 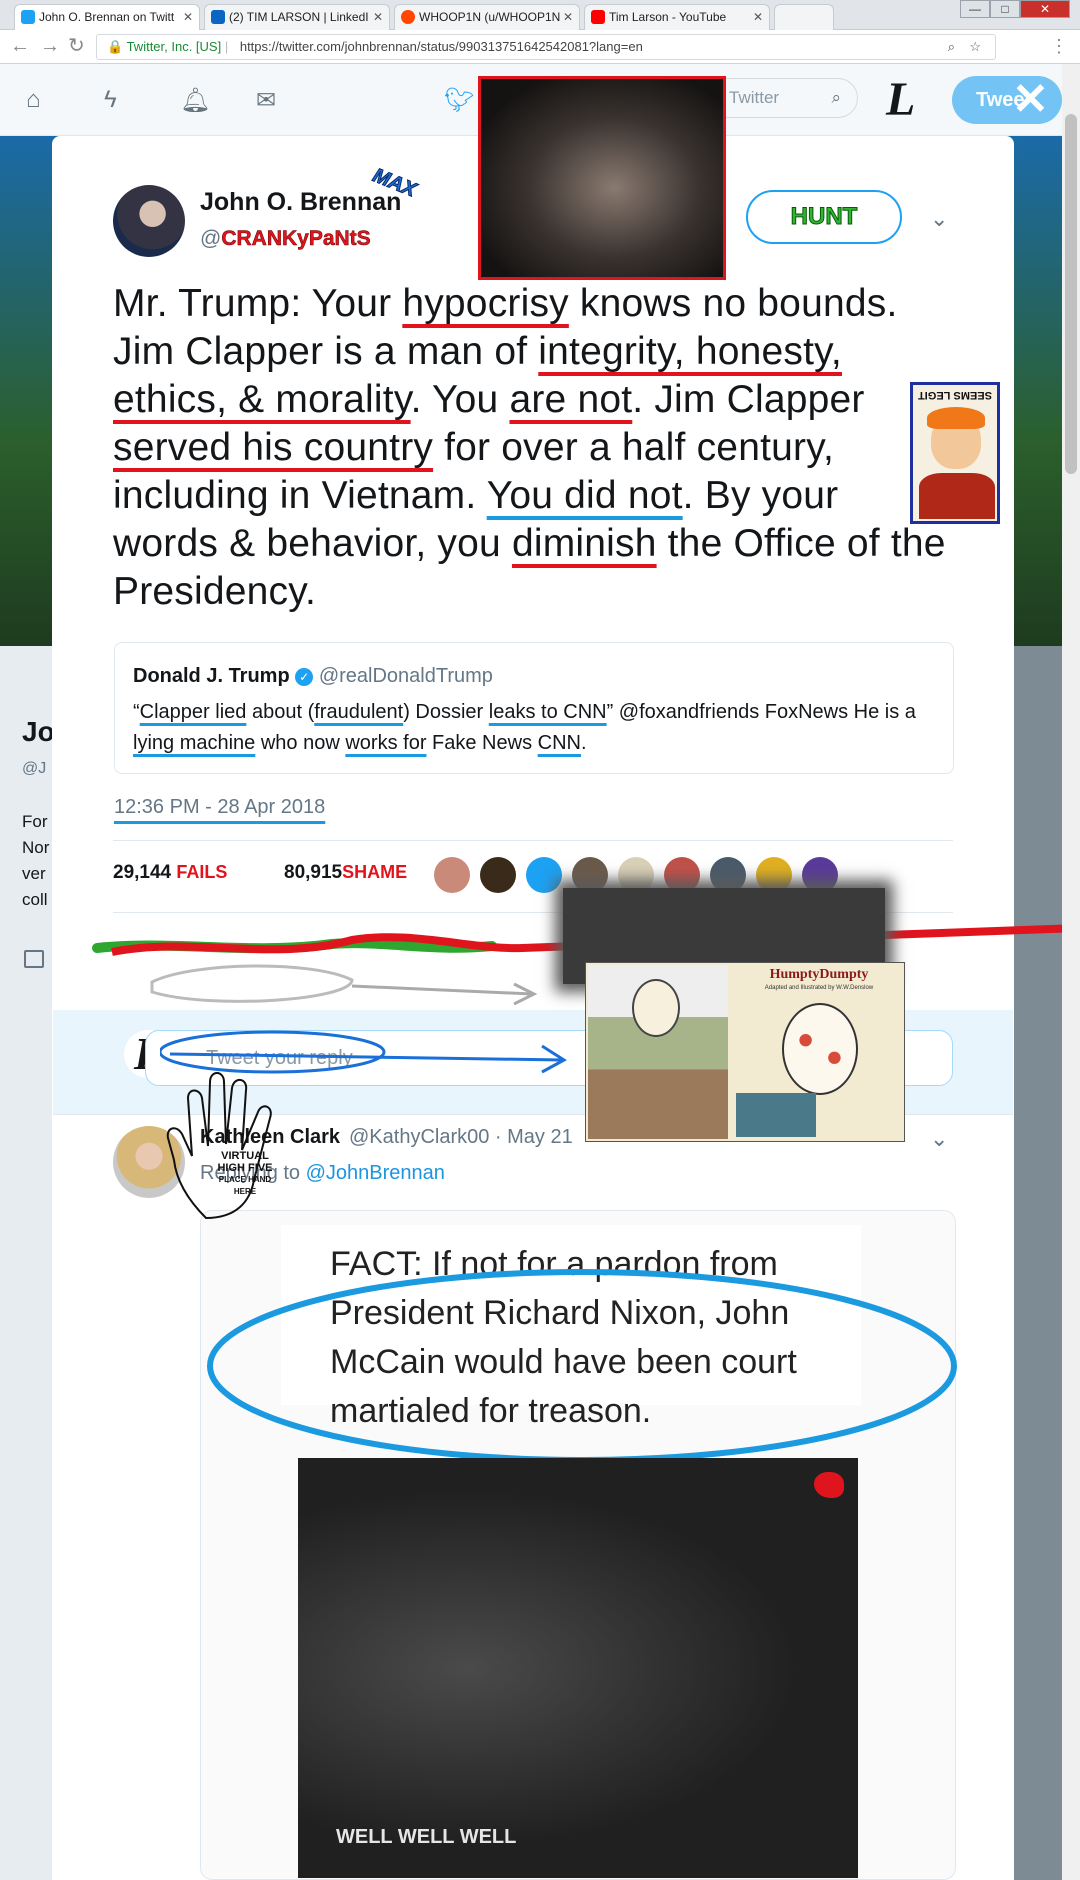 I want to click on reload-icon: ↻, so click(x=76, y=46).